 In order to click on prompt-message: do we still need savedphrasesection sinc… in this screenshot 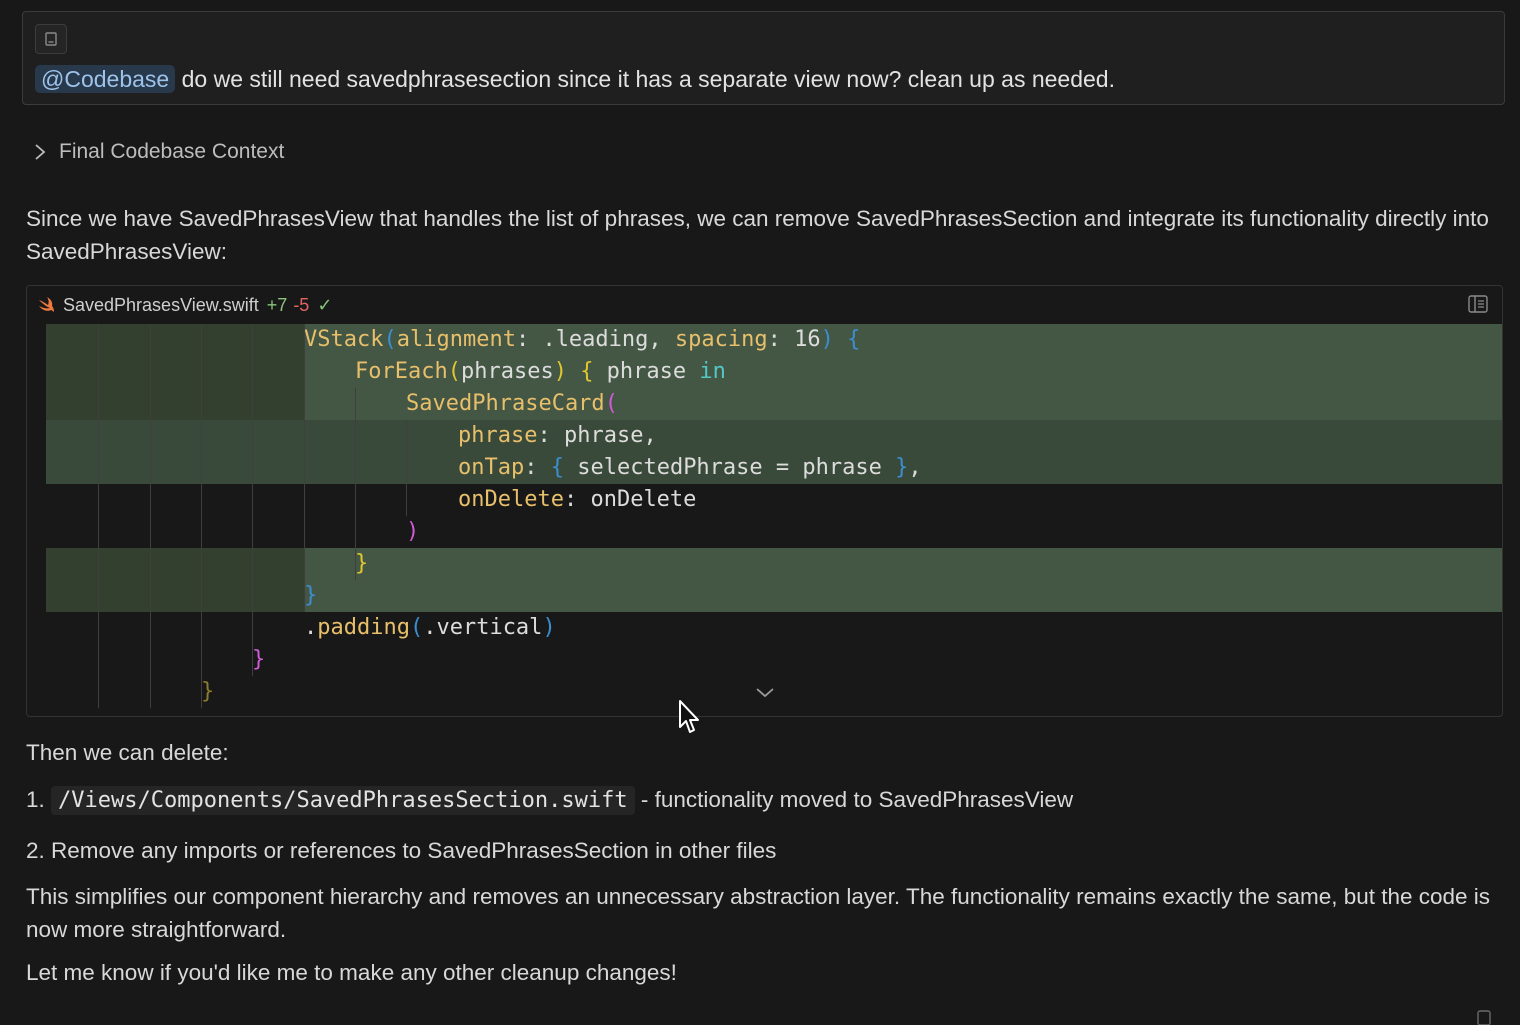, I will do `click(648, 79)`.